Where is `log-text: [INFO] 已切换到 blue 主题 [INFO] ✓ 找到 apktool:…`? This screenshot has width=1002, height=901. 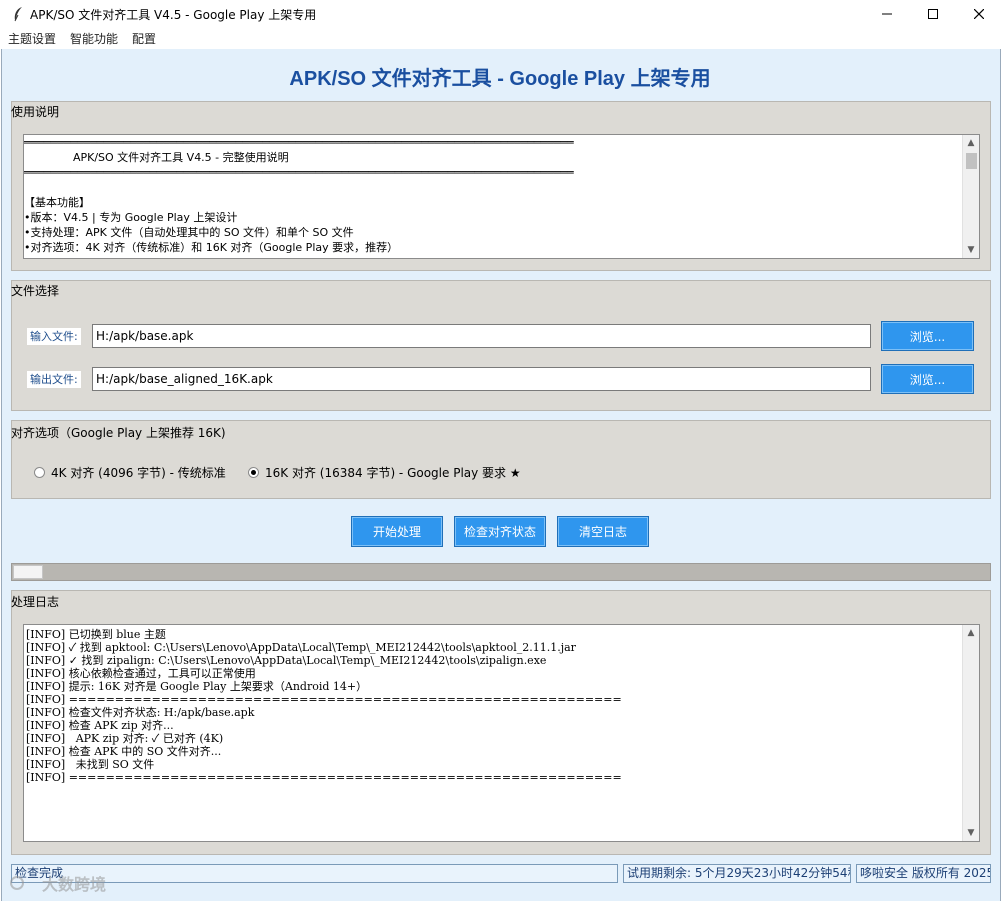 log-text: [INFO] 已切换到 blue 主题 [INFO] ✓ 找到 apktool:… is located at coordinates (324, 706).